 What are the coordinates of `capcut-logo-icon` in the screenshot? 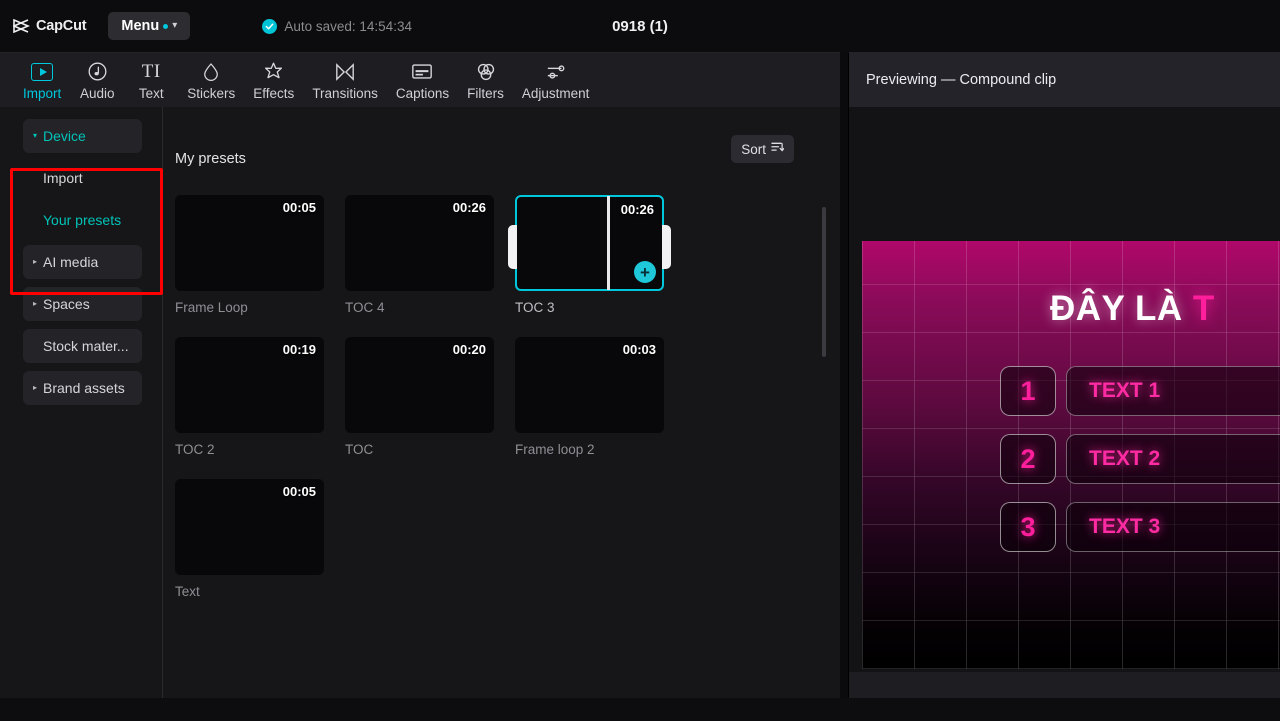 It's located at (21, 26).